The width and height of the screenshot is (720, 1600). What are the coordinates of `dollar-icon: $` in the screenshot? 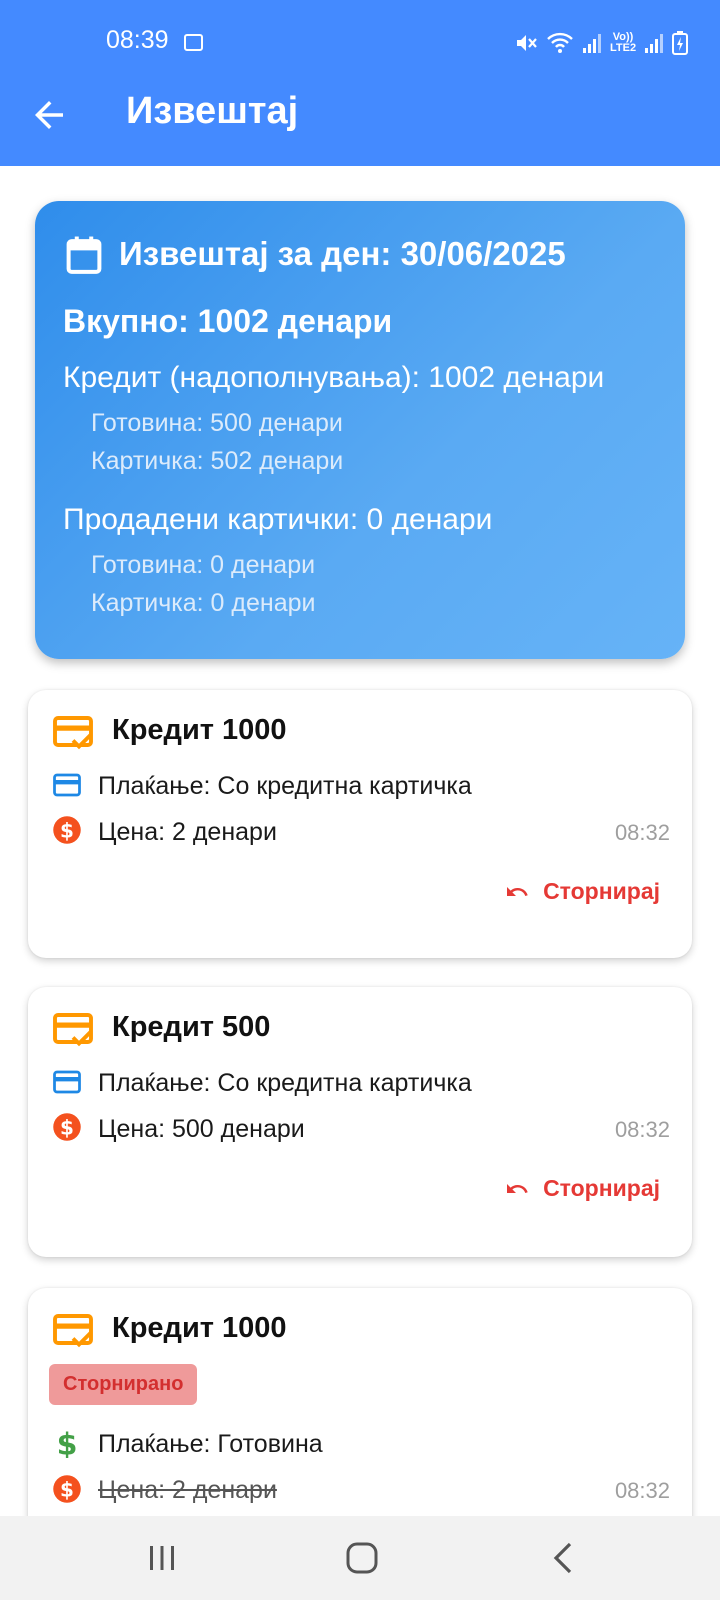 It's located at (67, 1443).